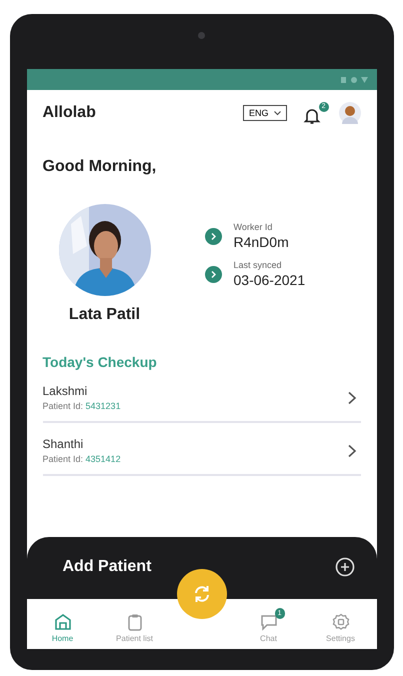  I want to click on nav-tab: Patient list, so click(134, 625).